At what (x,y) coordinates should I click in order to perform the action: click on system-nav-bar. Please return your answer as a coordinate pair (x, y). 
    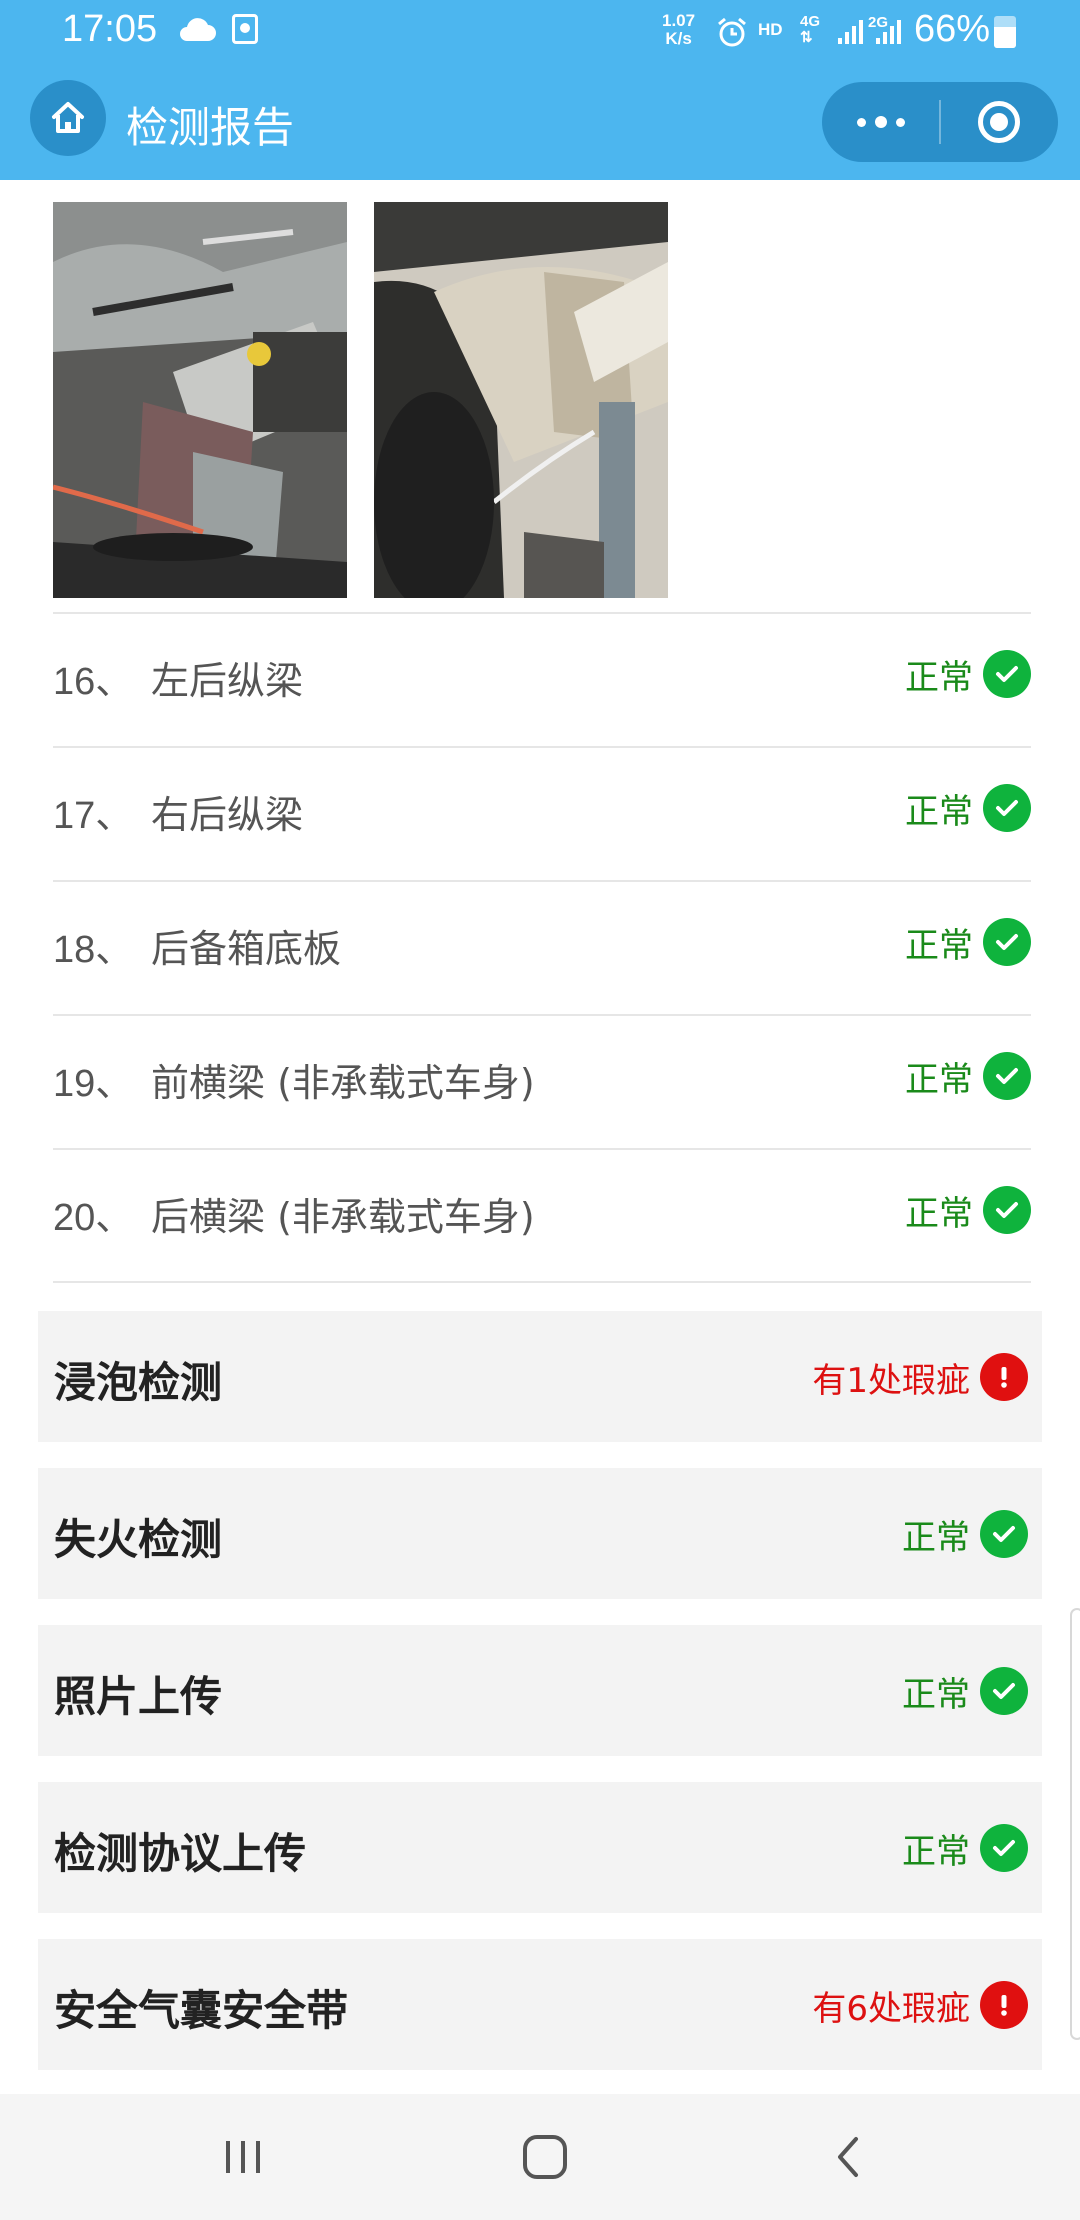
    Looking at the image, I should click on (540, 2157).